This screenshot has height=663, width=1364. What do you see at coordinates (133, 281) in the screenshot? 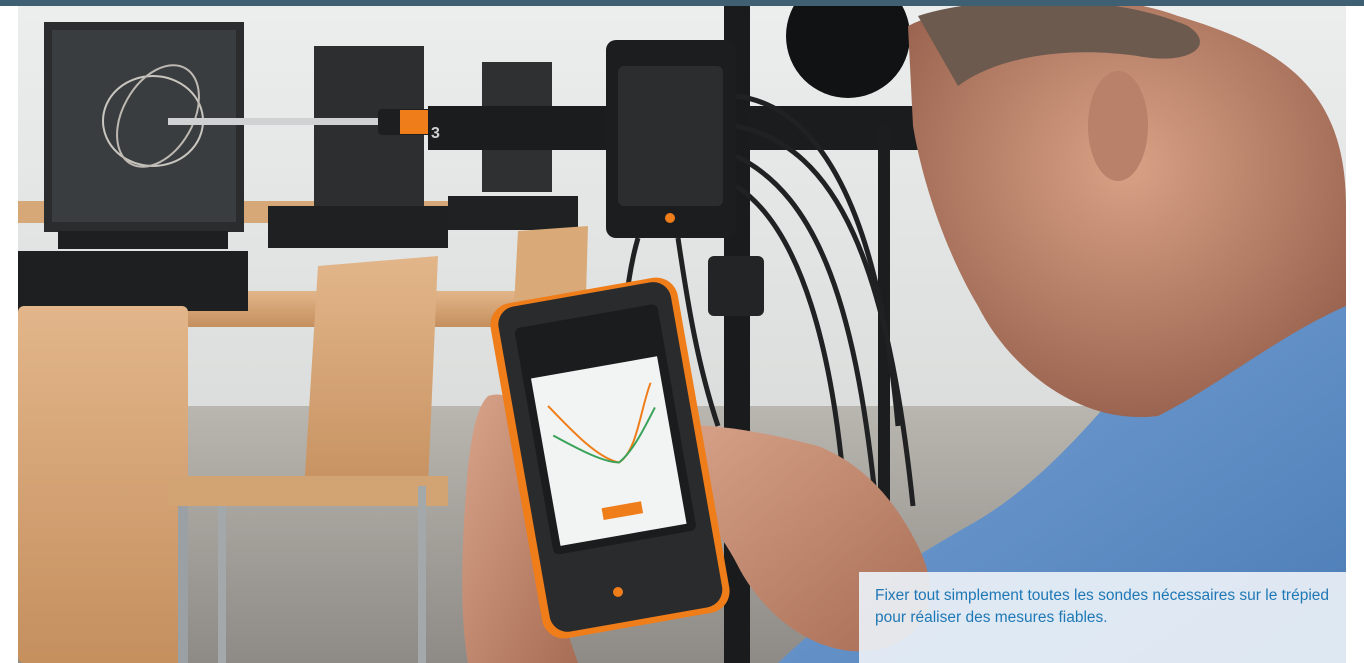
I see `computer-box` at bounding box center [133, 281].